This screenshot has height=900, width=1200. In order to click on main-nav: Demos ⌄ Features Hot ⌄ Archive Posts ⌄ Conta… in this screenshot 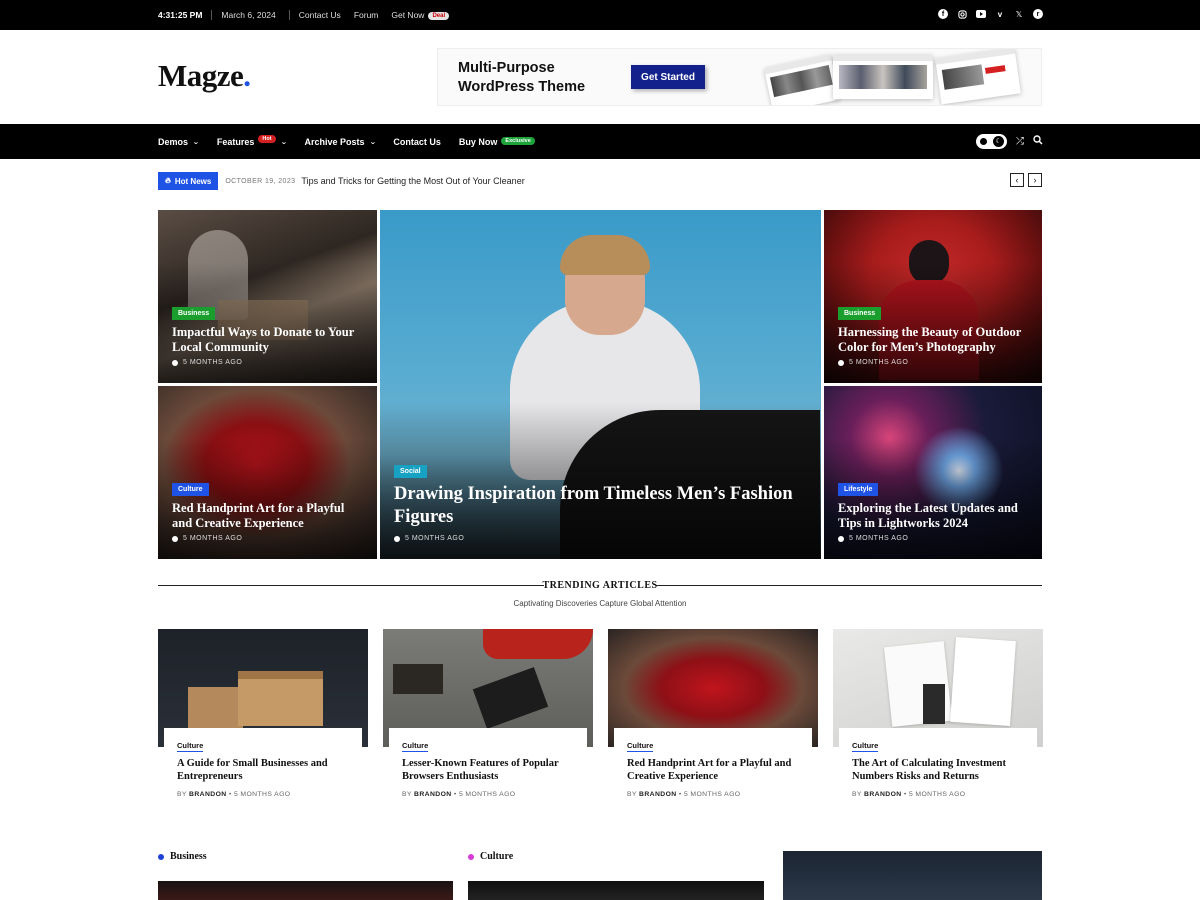, I will do `click(600, 141)`.